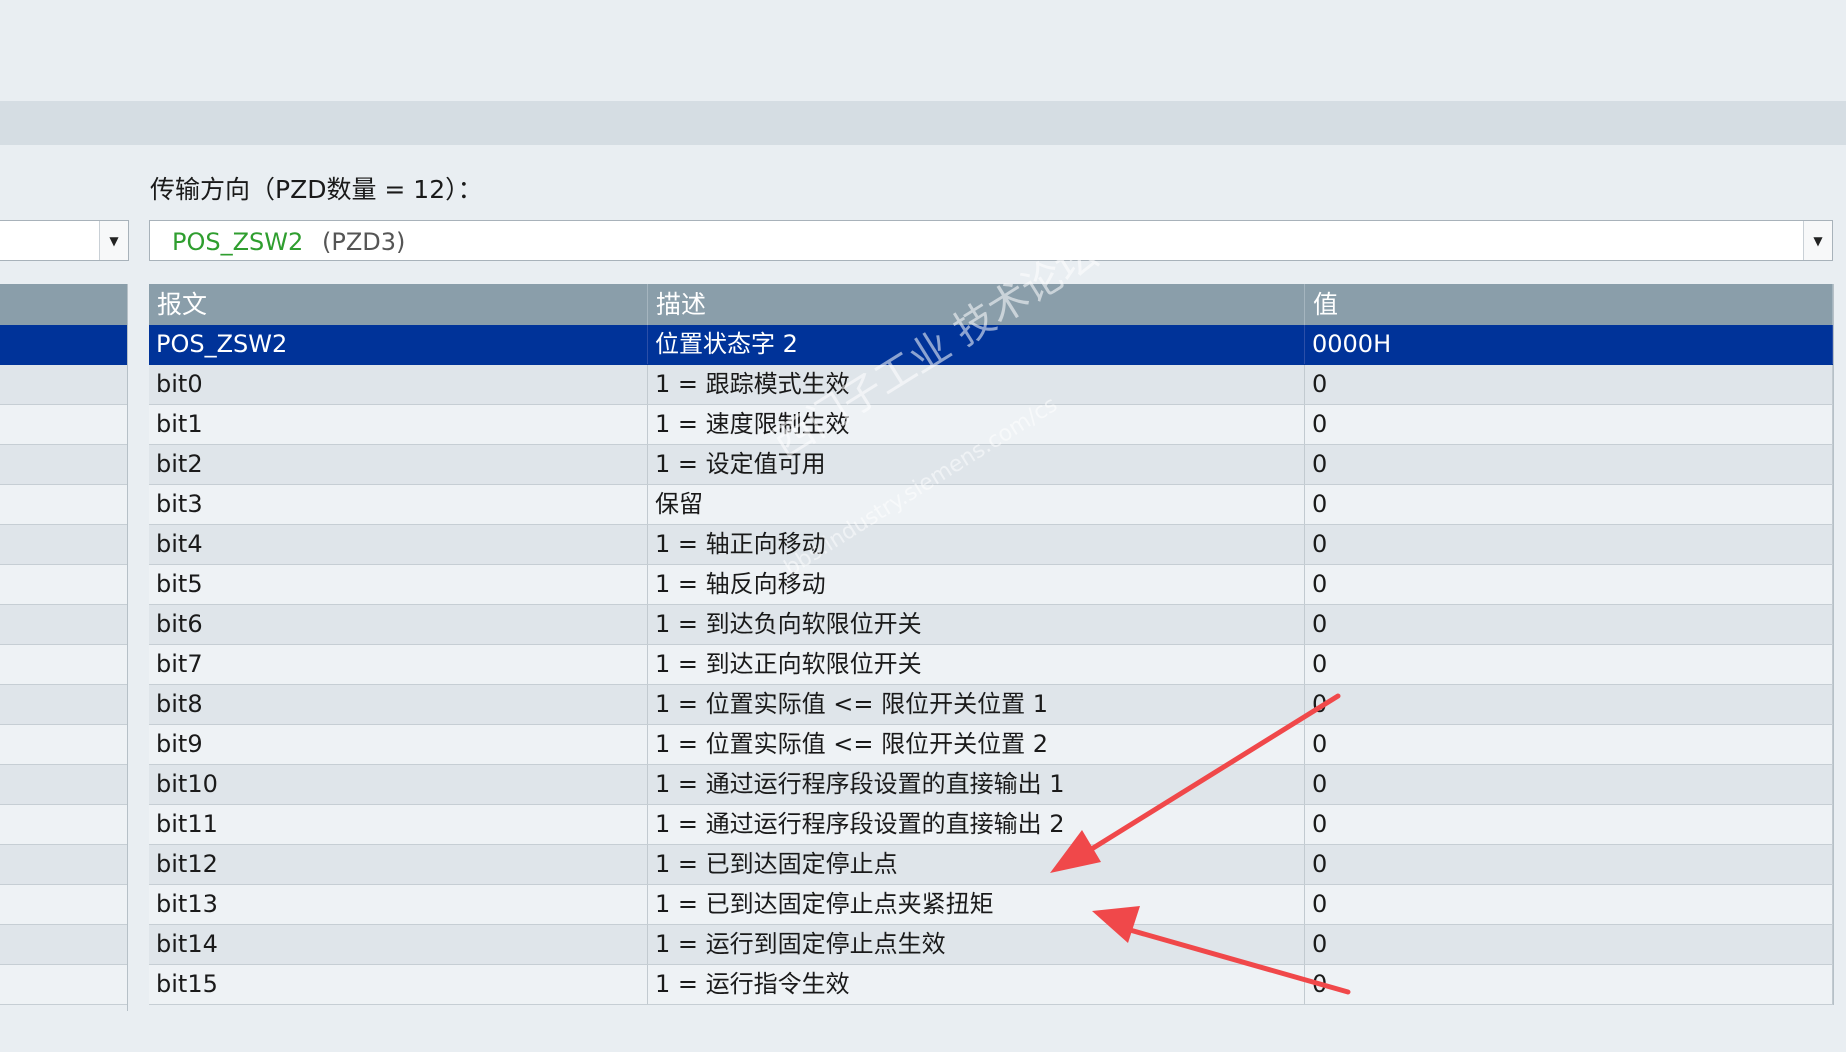 The image size is (1846, 1052). Describe the element at coordinates (398, 744) in the screenshot. I see `cell-telegram: bit9` at that location.